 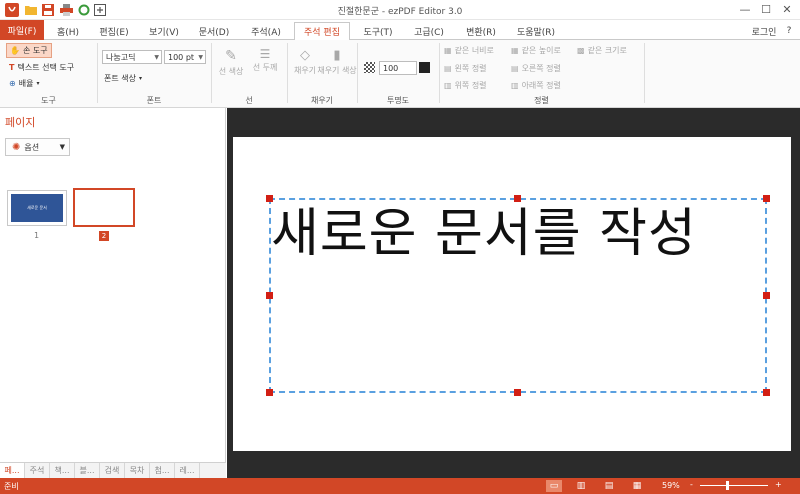 I want to click on tab-advanced: 고급(C), so click(x=429, y=31).